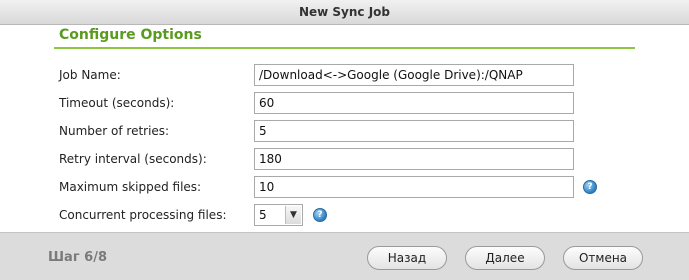  What do you see at coordinates (505, 258) in the screenshot?
I see `next-button: Далее` at bounding box center [505, 258].